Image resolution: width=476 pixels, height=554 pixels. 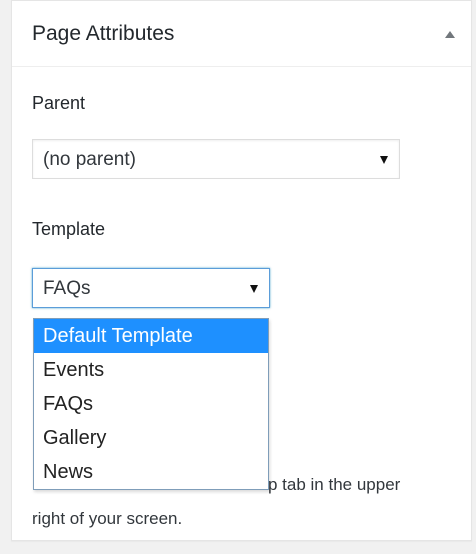 What do you see at coordinates (151, 288) in the screenshot?
I see `template-select: FAQs` at bounding box center [151, 288].